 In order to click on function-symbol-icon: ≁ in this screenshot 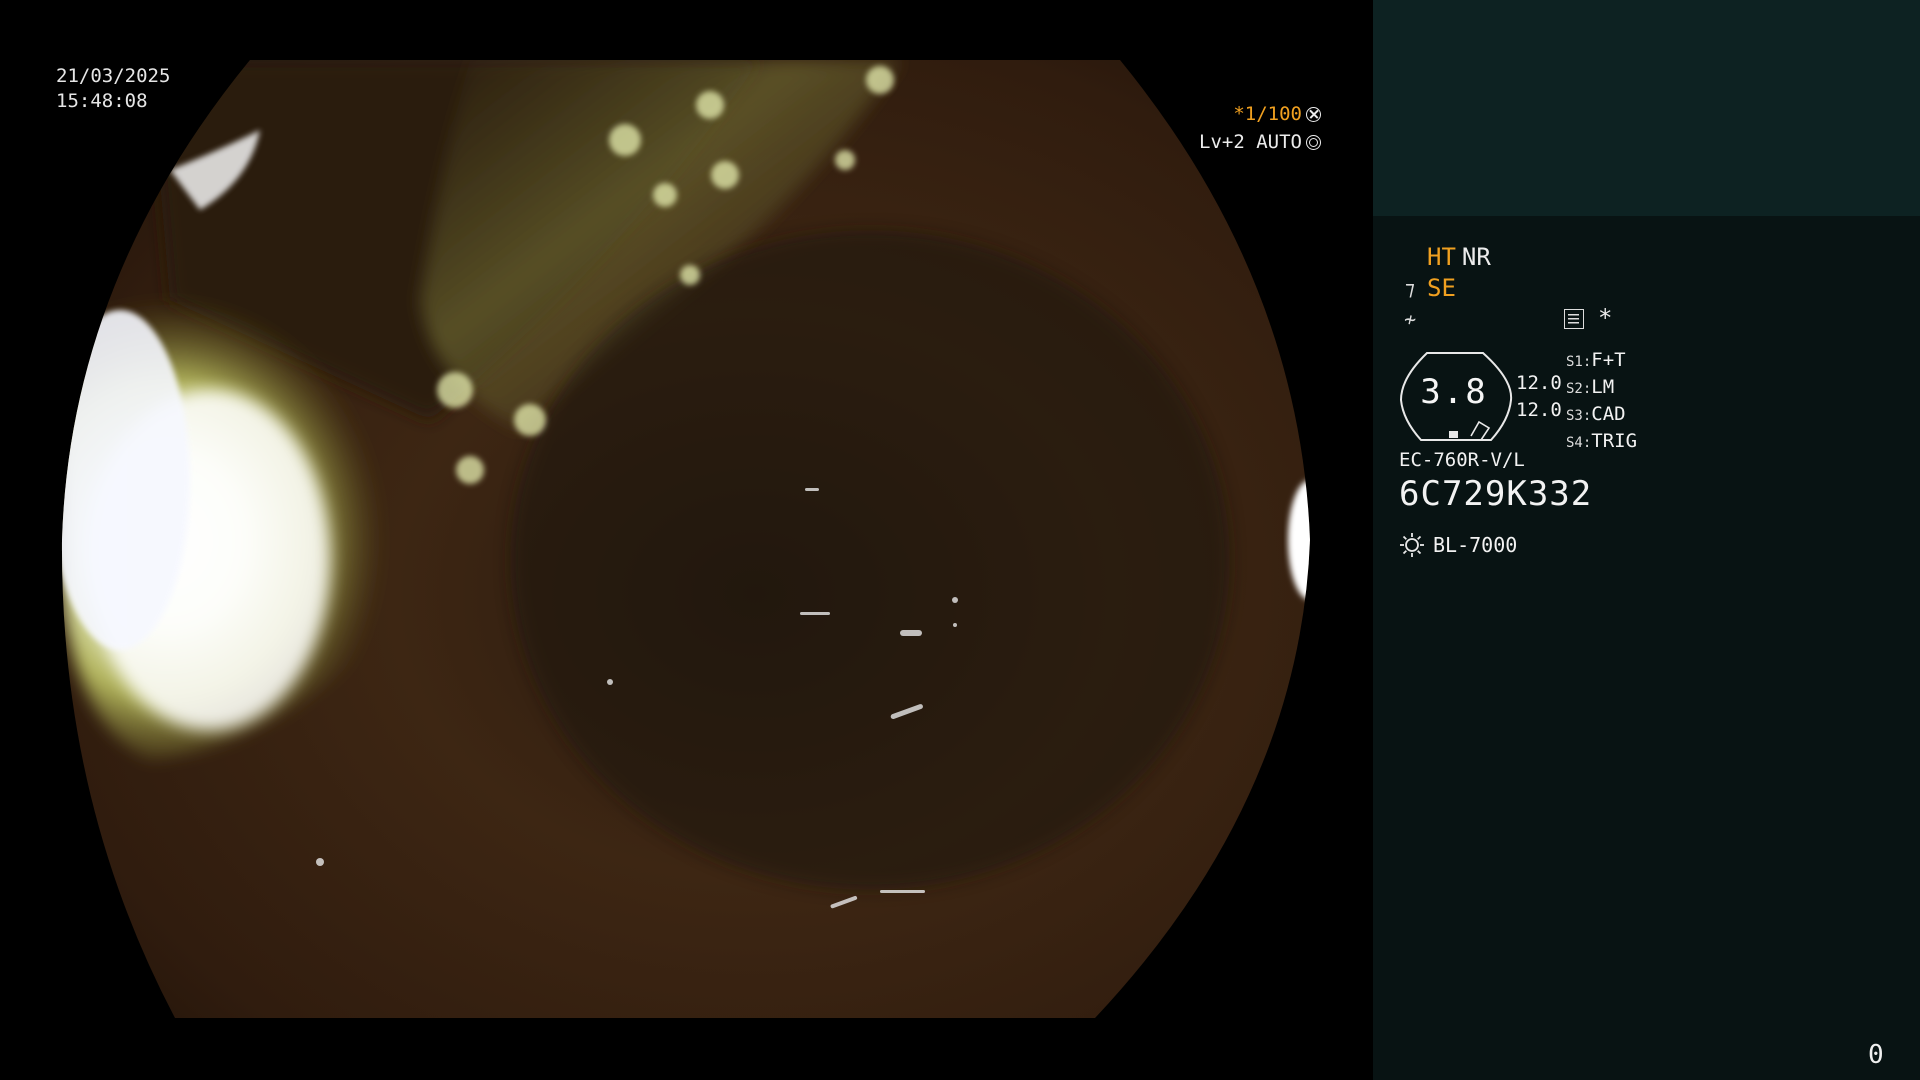, I will do `click(1410, 319)`.